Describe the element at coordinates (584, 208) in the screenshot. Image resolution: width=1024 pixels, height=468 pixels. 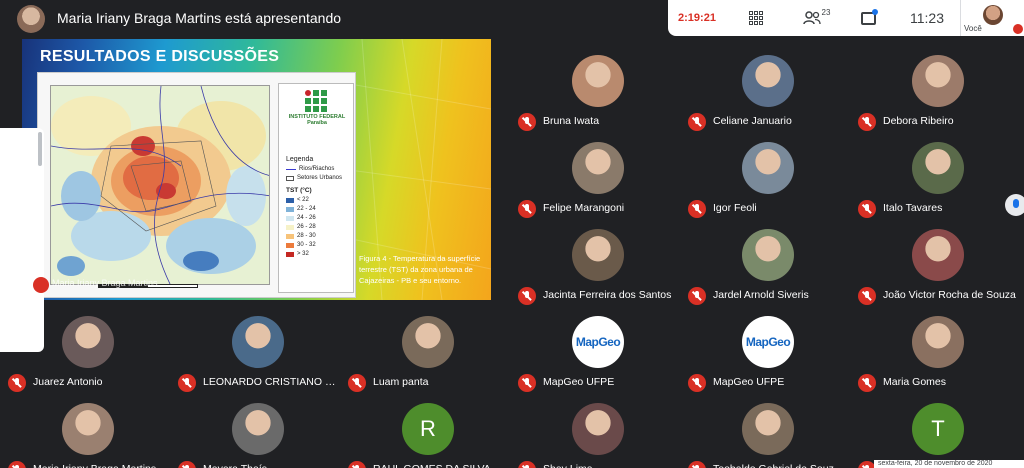
I see `participant-name: Felipe Marangoni` at that location.